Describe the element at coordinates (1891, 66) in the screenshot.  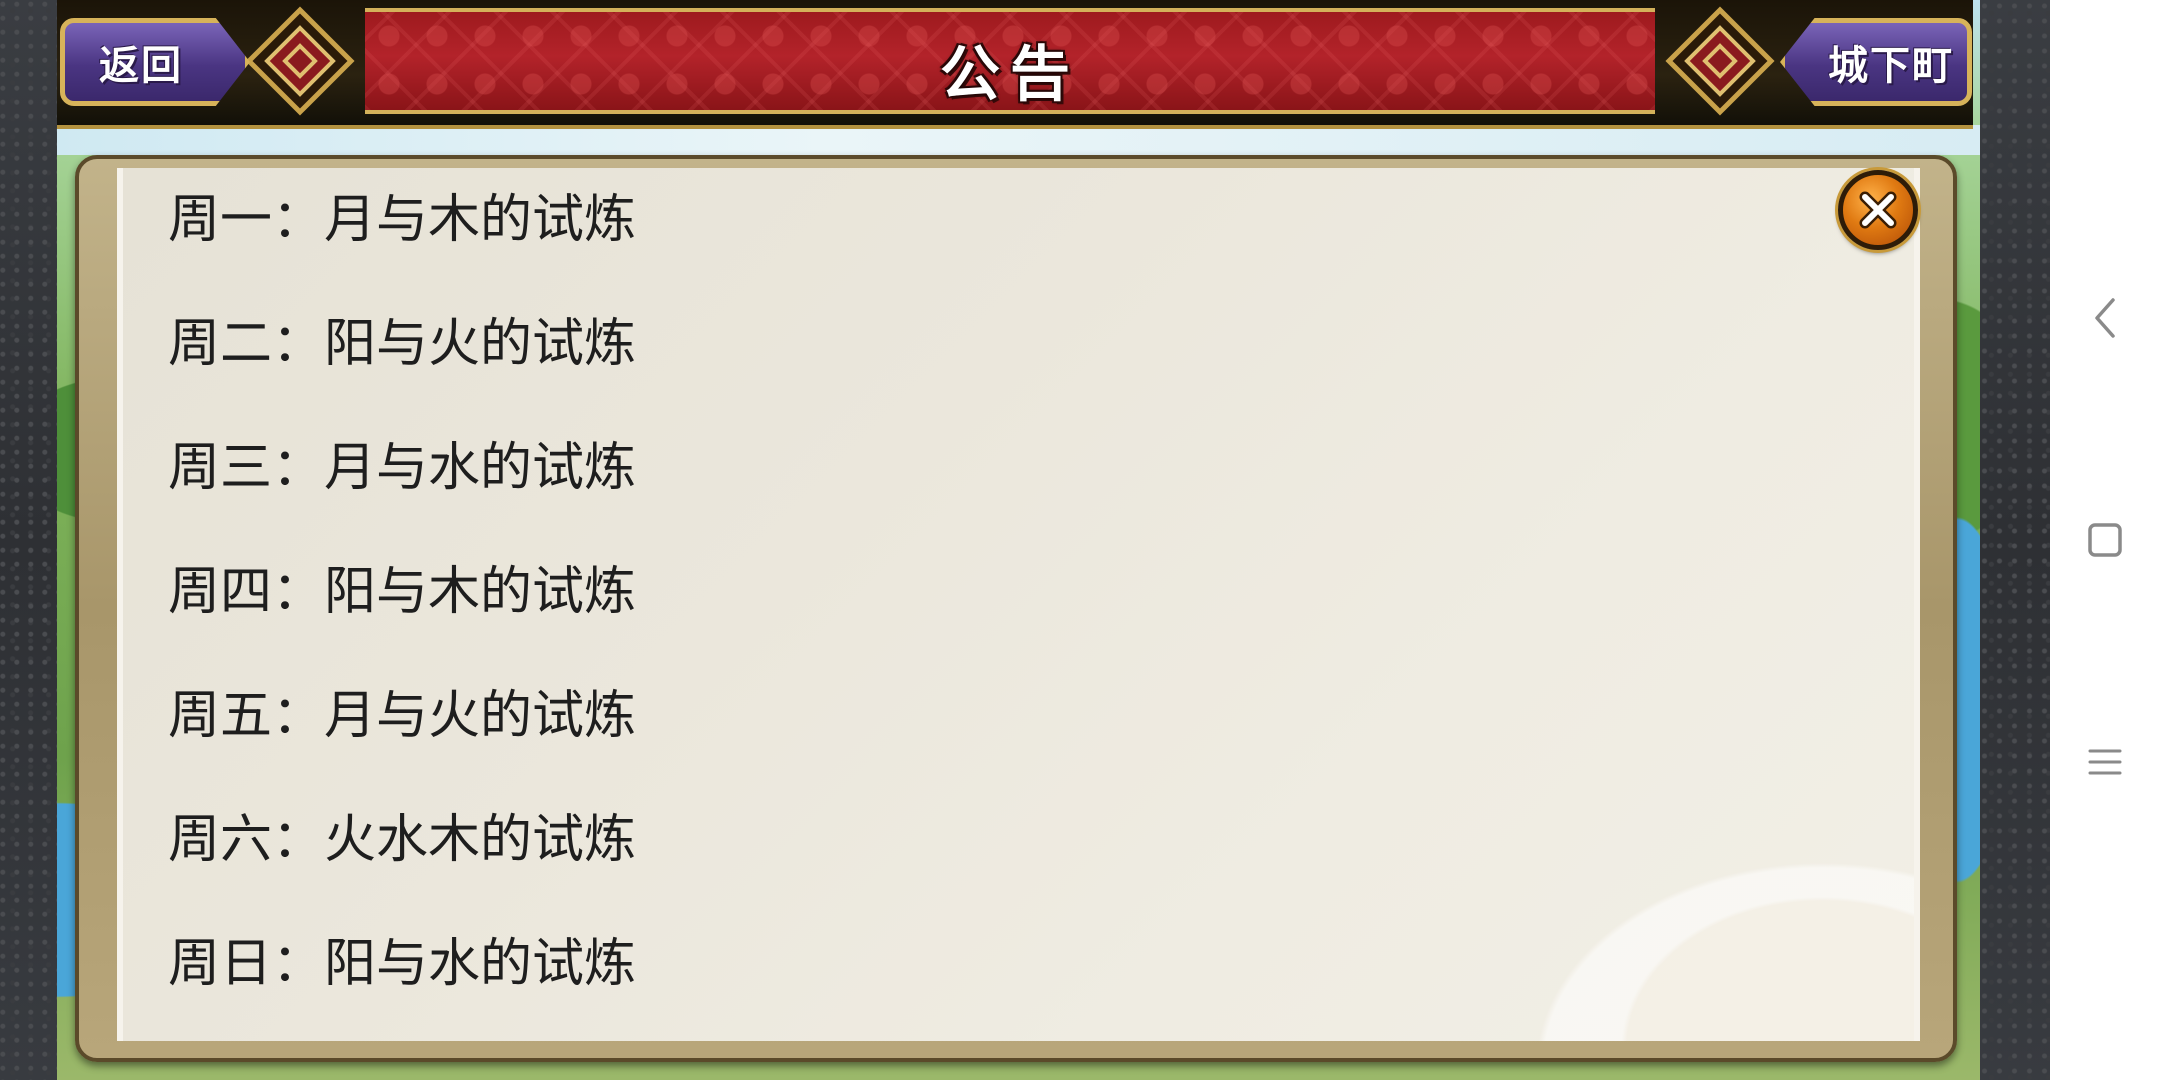
I see `town-button-label: 城下町` at that location.